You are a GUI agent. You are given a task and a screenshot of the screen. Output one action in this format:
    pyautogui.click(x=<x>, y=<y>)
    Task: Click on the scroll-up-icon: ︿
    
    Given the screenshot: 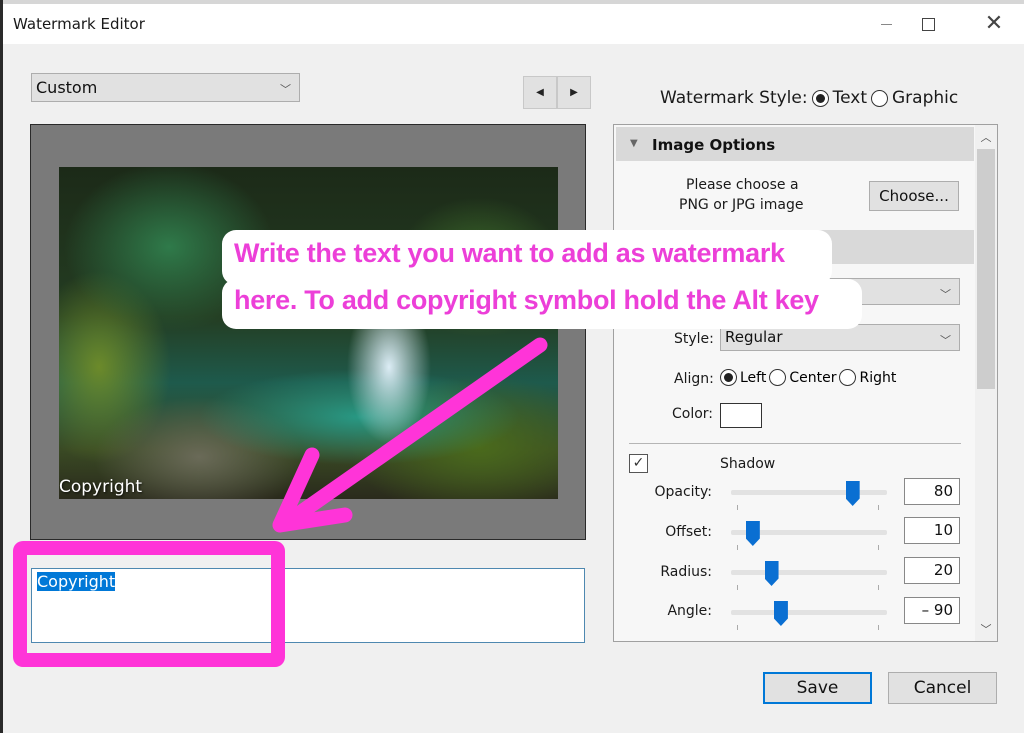 What is the action you would take?
    pyautogui.click(x=986, y=137)
    